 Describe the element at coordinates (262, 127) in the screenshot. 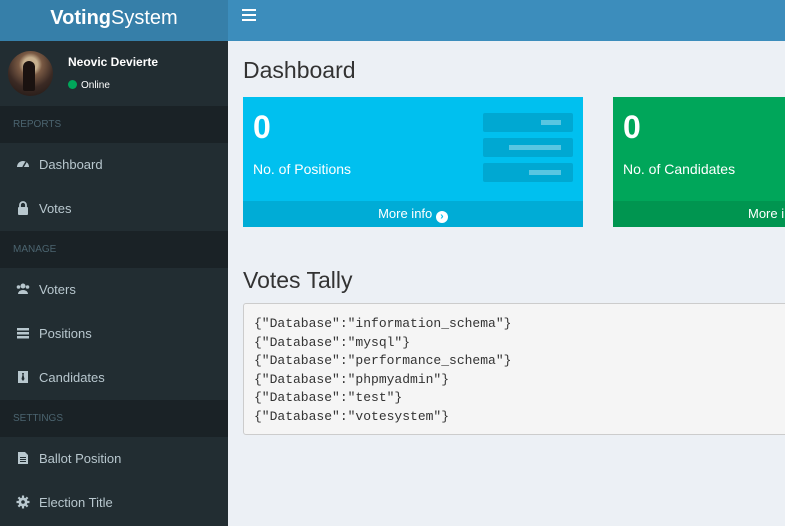

I see `positions-count: 0` at that location.